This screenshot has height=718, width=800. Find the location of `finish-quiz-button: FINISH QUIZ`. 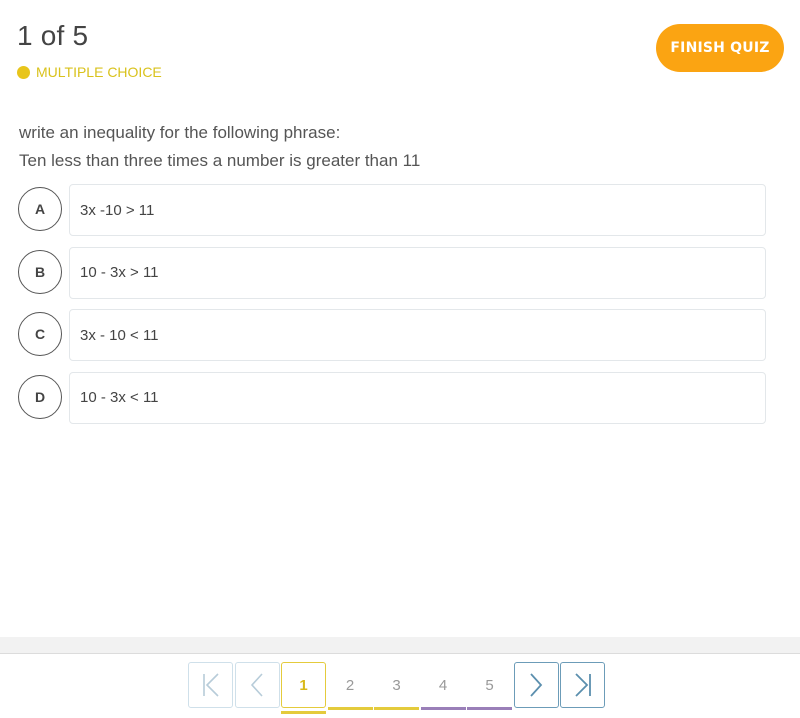

finish-quiz-button: FINISH QUIZ is located at coordinates (720, 48).